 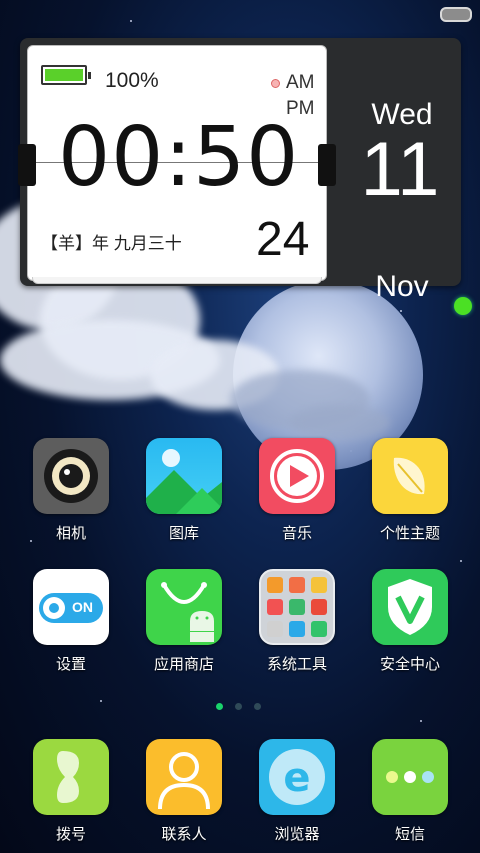 What do you see at coordinates (463, 306) in the screenshot?
I see `widget-status-dot` at bounding box center [463, 306].